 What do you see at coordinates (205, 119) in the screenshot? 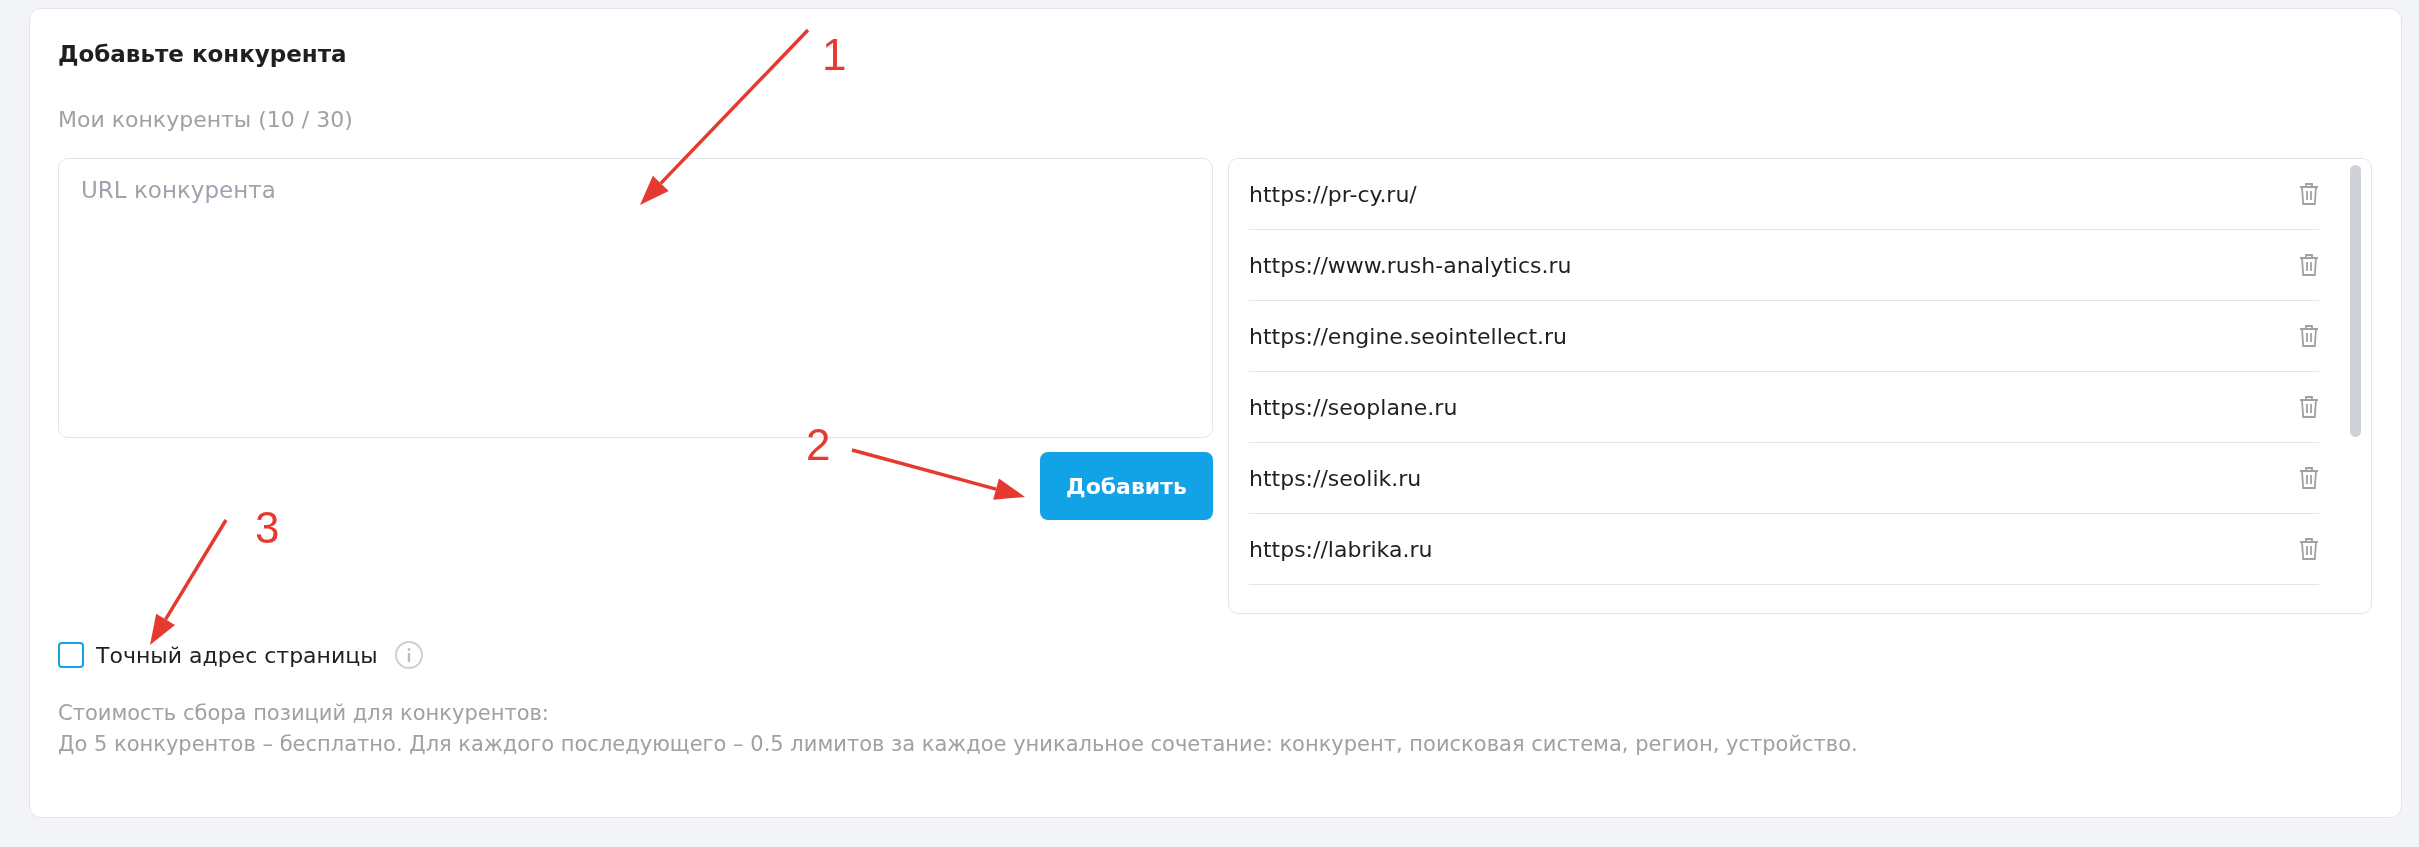
I see `competitor-counter: Мои конкуренты (10 / 30)` at bounding box center [205, 119].